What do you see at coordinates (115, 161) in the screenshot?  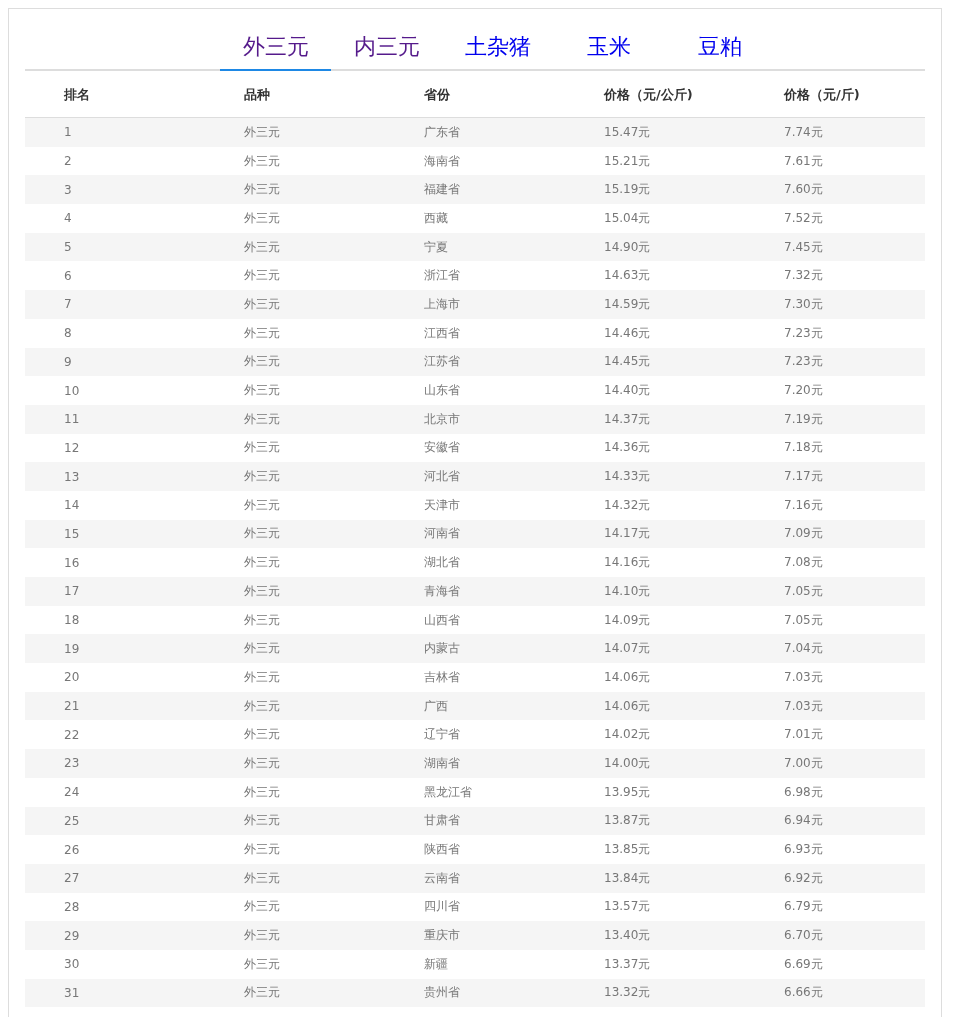 I see `table-cell: 2` at bounding box center [115, 161].